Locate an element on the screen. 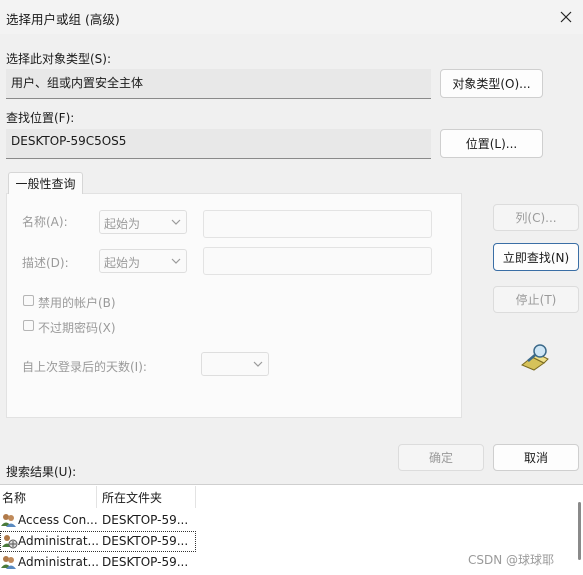  tab-common-queries: 一般性查询 is located at coordinates (45, 183).